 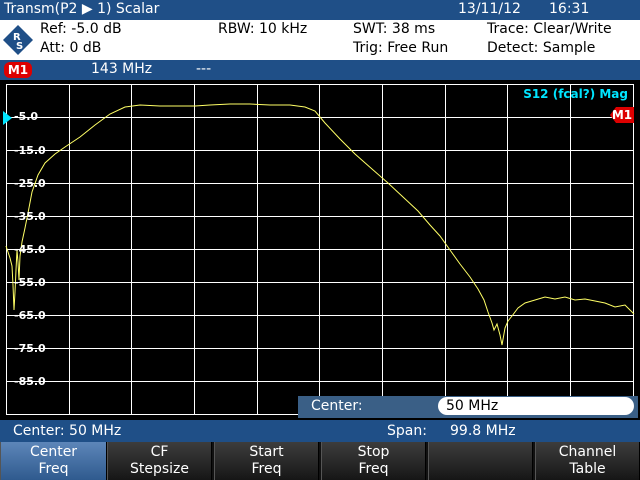 What do you see at coordinates (26, 116) in the screenshot?
I see `y-axis-label: -5.0` at bounding box center [26, 116].